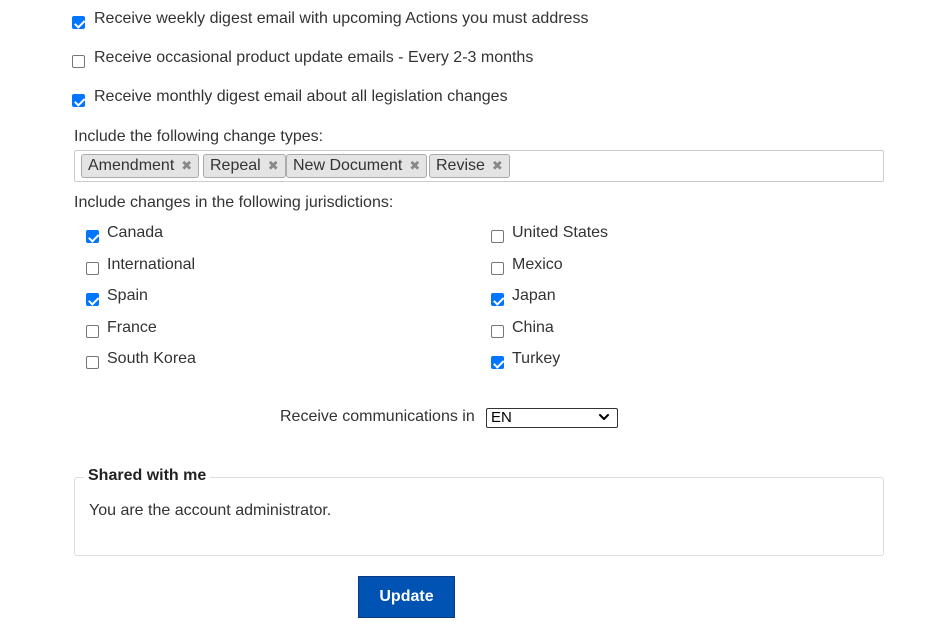  Describe the element at coordinates (377, 416) in the screenshot. I see `language-label: Receive communications in` at that location.